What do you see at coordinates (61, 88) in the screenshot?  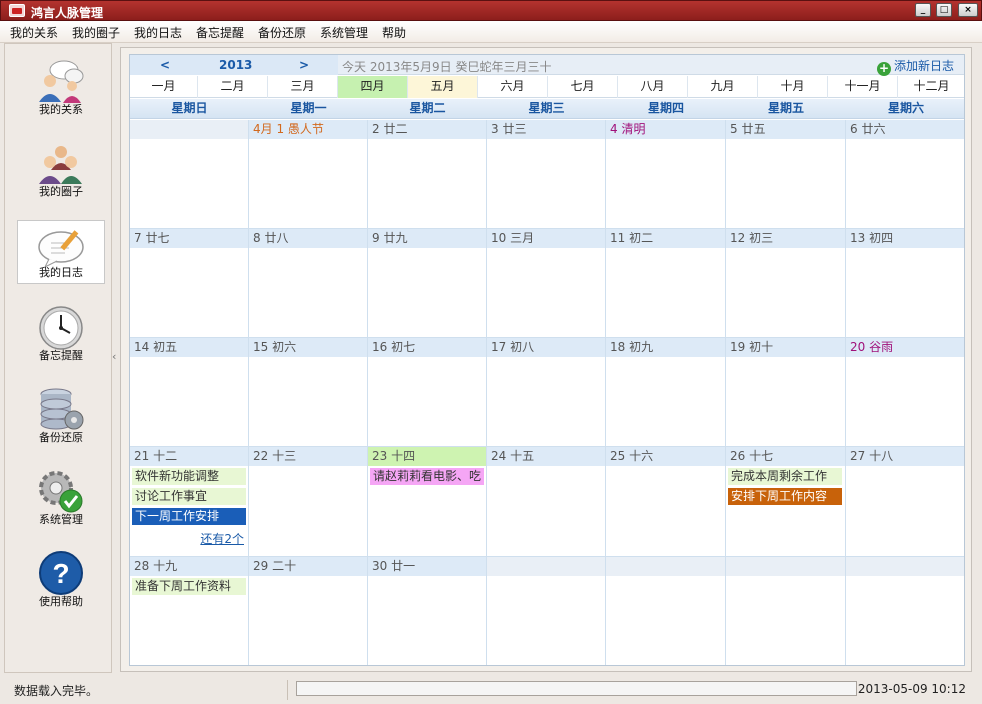 I see `sidebar-item-relations: 我的关系` at bounding box center [61, 88].